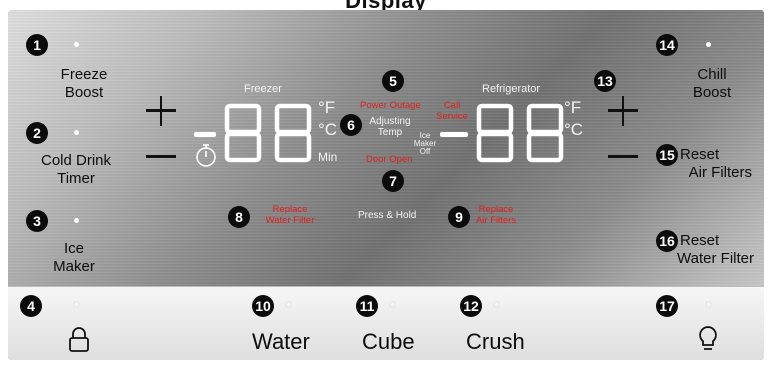 Image resolution: width=772 pixels, height=372 pixels. Describe the element at coordinates (389, 159) in the screenshot. I see `door-open-label: Door Open` at that location.